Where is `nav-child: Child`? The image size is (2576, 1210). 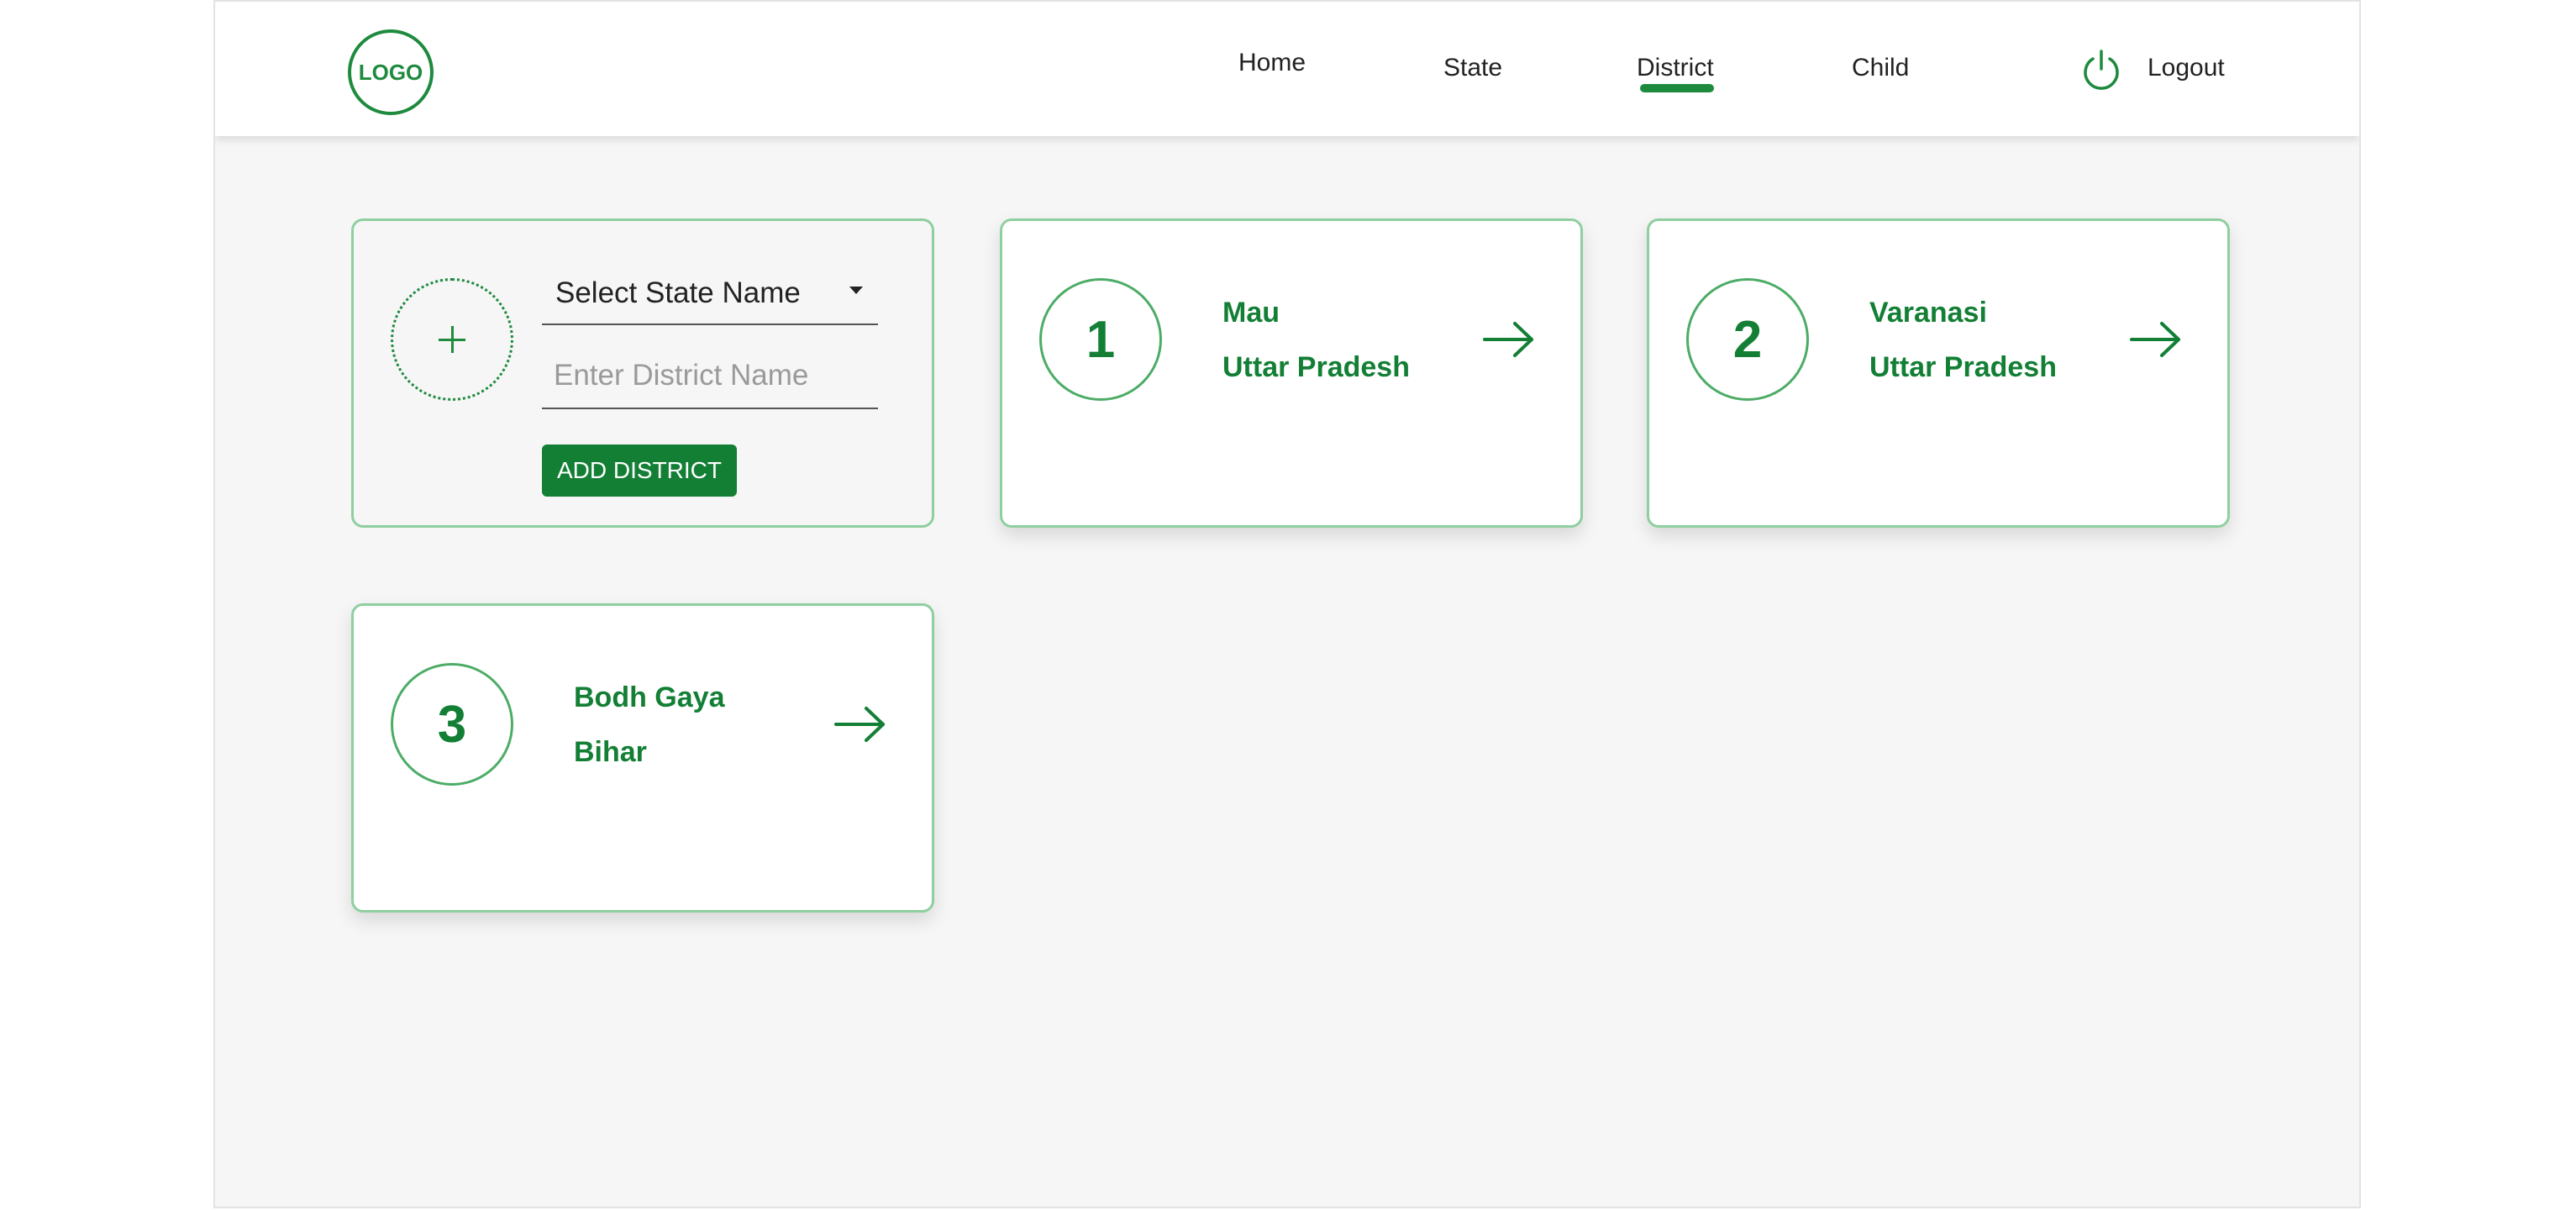 nav-child: Child is located at coordinates (1880, 68).